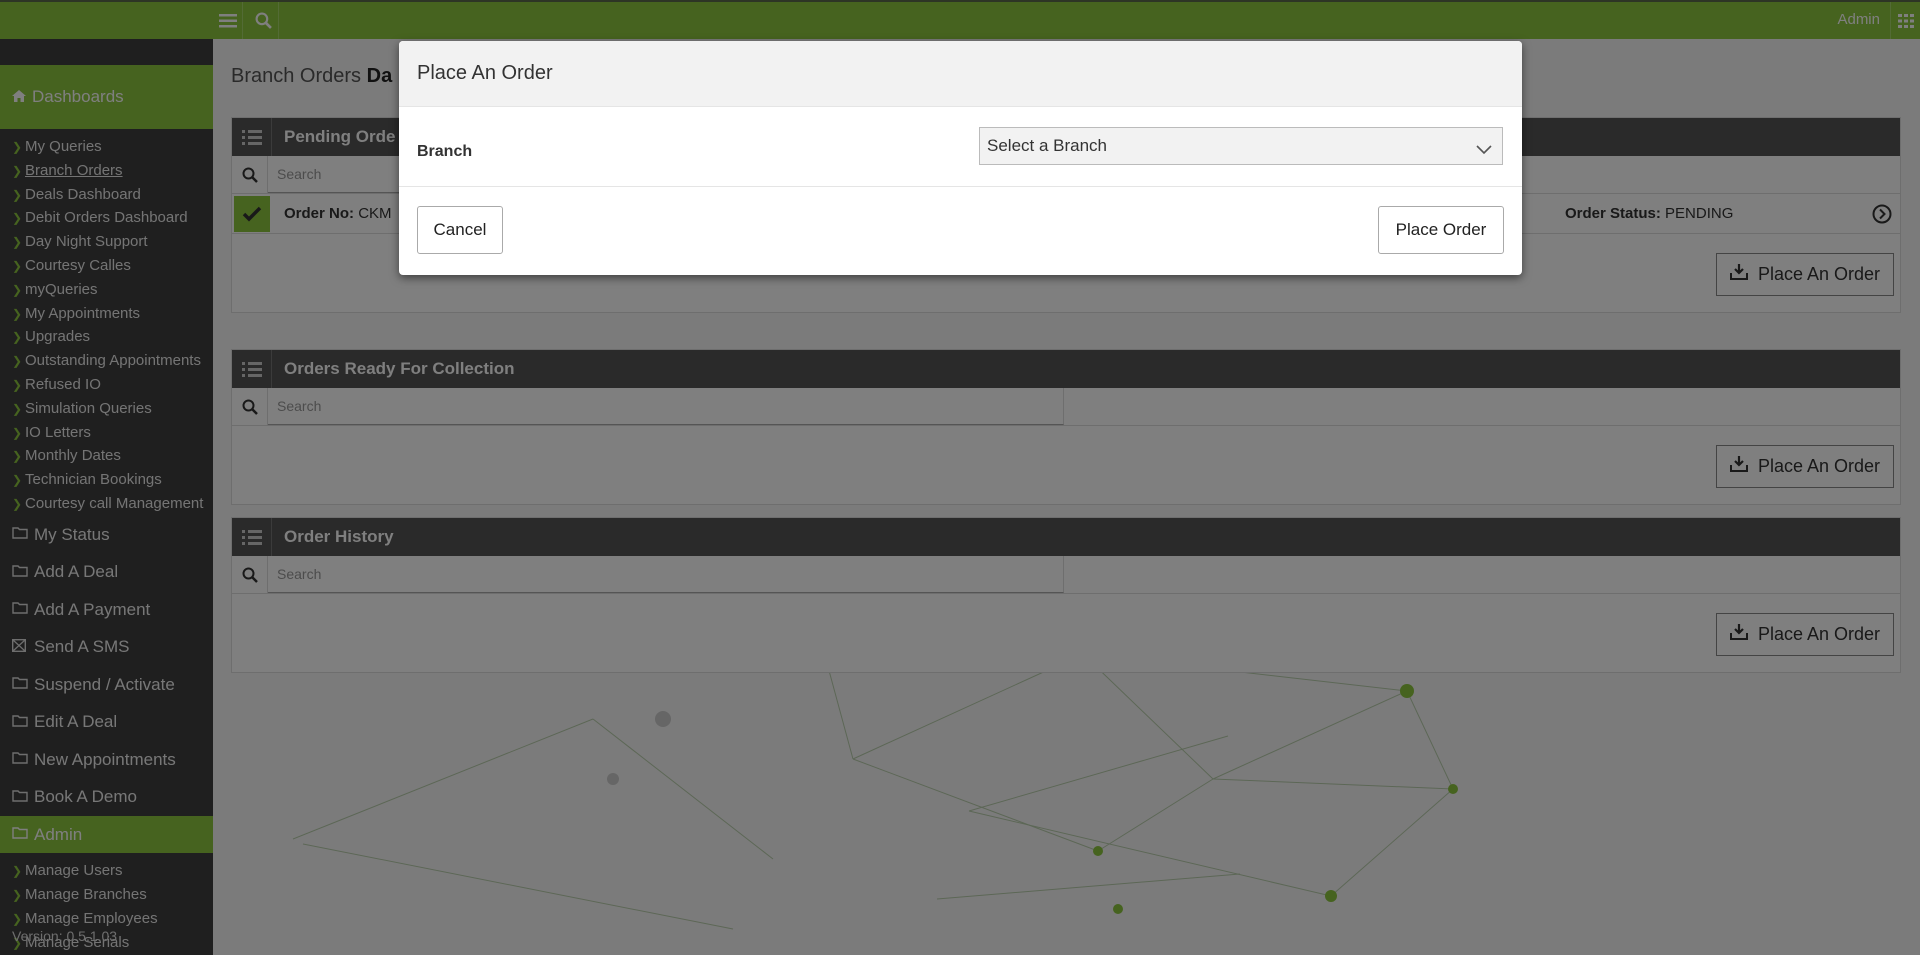  I want to click on cancel-button: Cancel, so click(460, 230).